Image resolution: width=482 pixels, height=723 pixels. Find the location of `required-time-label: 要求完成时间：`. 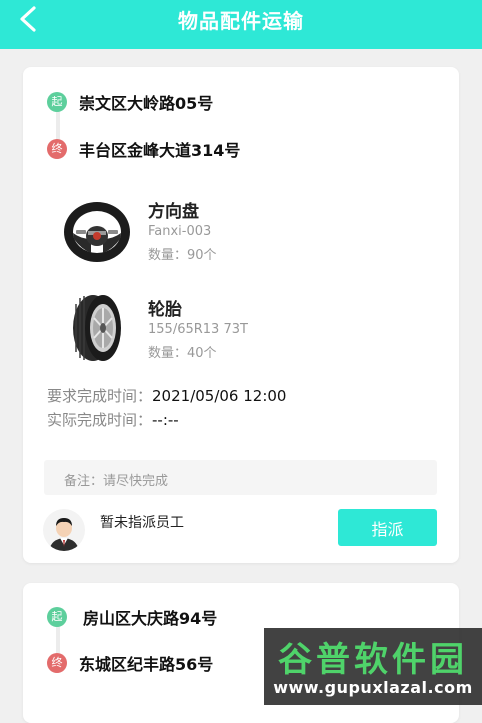

required-time-label: 要求完成时间： is located at coordinates (100, 396).